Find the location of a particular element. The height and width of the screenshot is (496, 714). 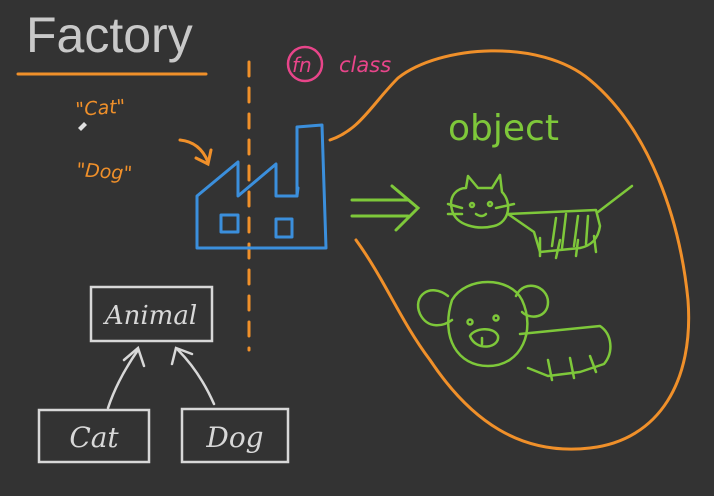

curved-arrow-icon is located at coordinates (195, 152).